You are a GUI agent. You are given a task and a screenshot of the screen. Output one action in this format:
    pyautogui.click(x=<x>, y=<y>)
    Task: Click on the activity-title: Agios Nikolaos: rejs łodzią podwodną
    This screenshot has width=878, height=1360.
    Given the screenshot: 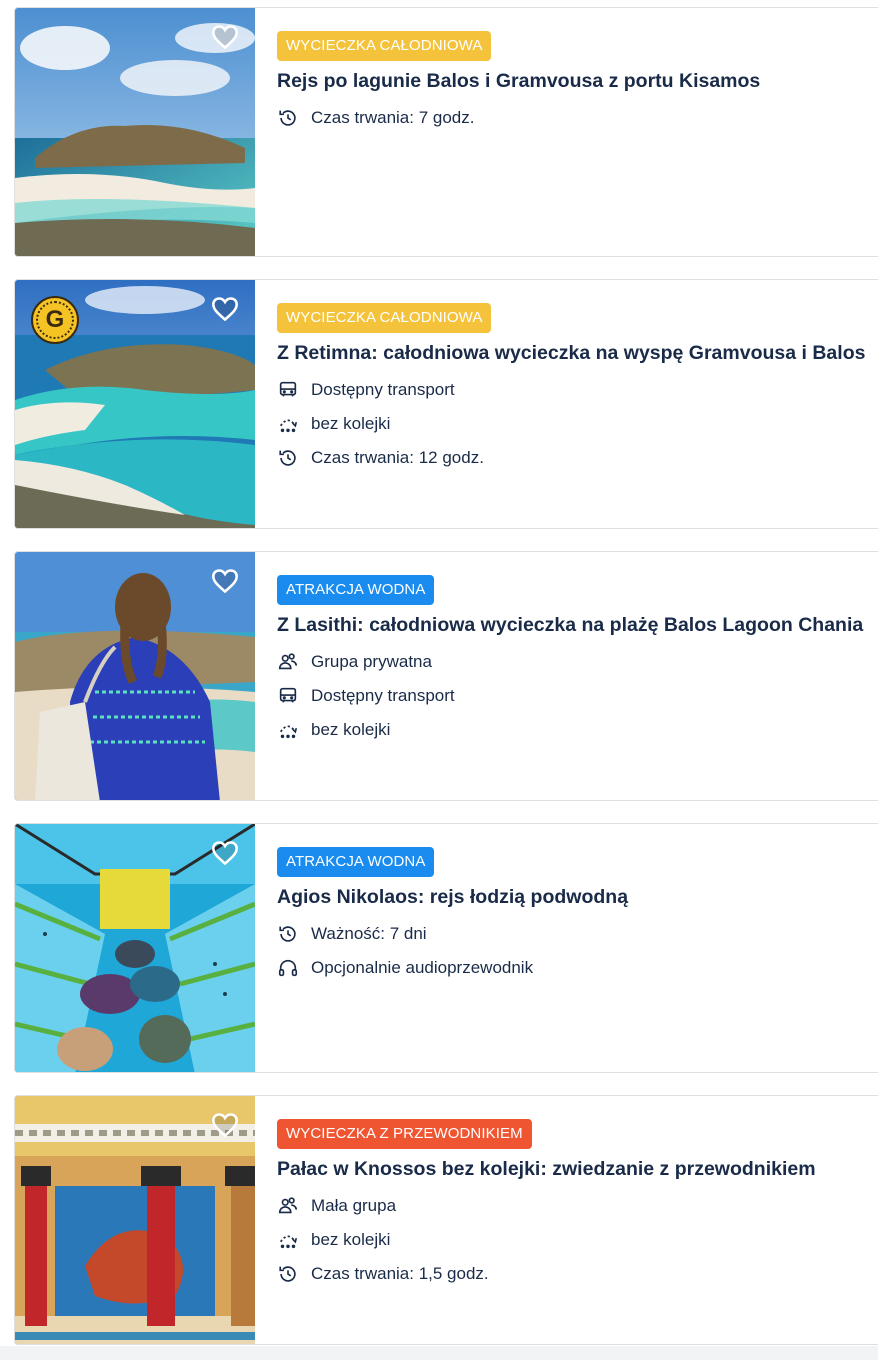 What is the action you would take?
    pyautogui.click(x=577, y=897)
    